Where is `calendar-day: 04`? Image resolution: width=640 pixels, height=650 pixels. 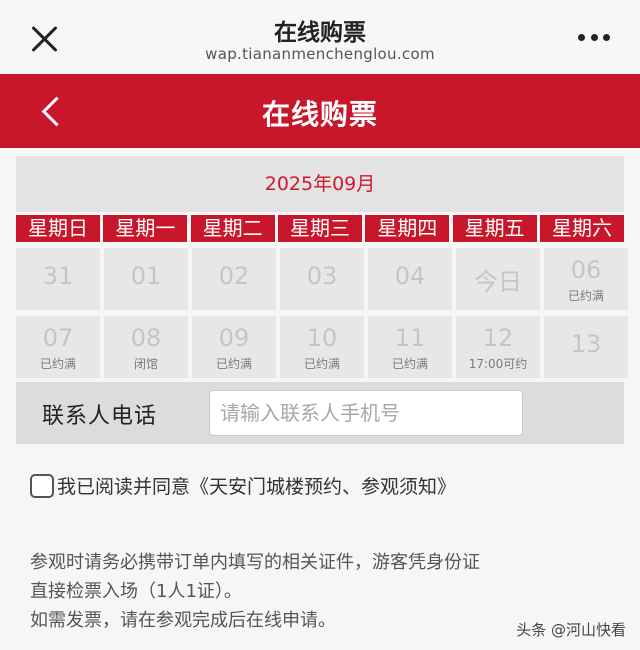 calendar-day: 04 is located at coordinates (410, 279).